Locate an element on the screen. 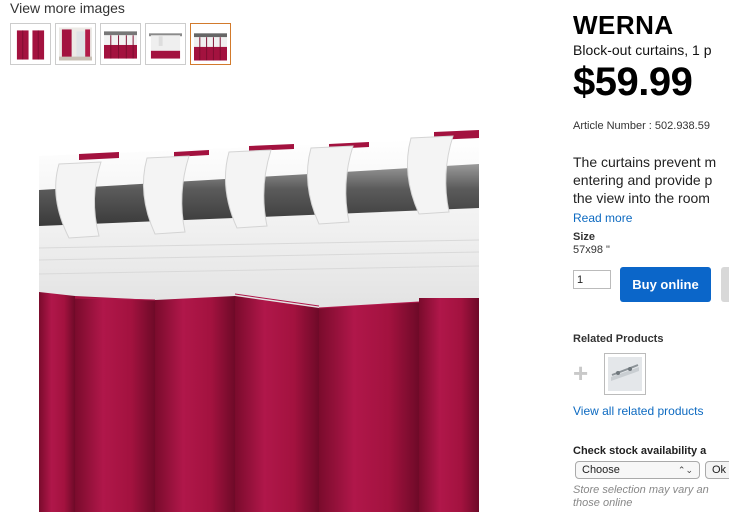 This screenshot has height=527, width=729. store-select: Choose ⌃⌄ is located at coordinates (637, 470).